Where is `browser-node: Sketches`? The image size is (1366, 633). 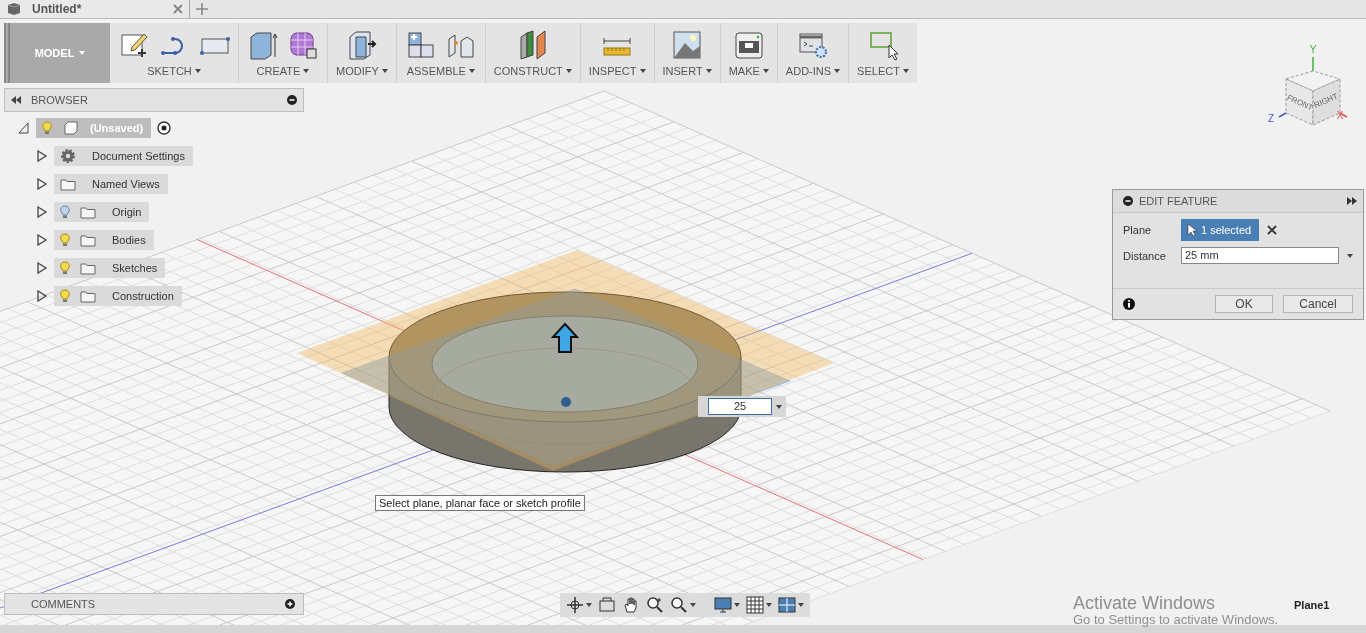 browser-node: Sketches is located at coordinates (110, 268).